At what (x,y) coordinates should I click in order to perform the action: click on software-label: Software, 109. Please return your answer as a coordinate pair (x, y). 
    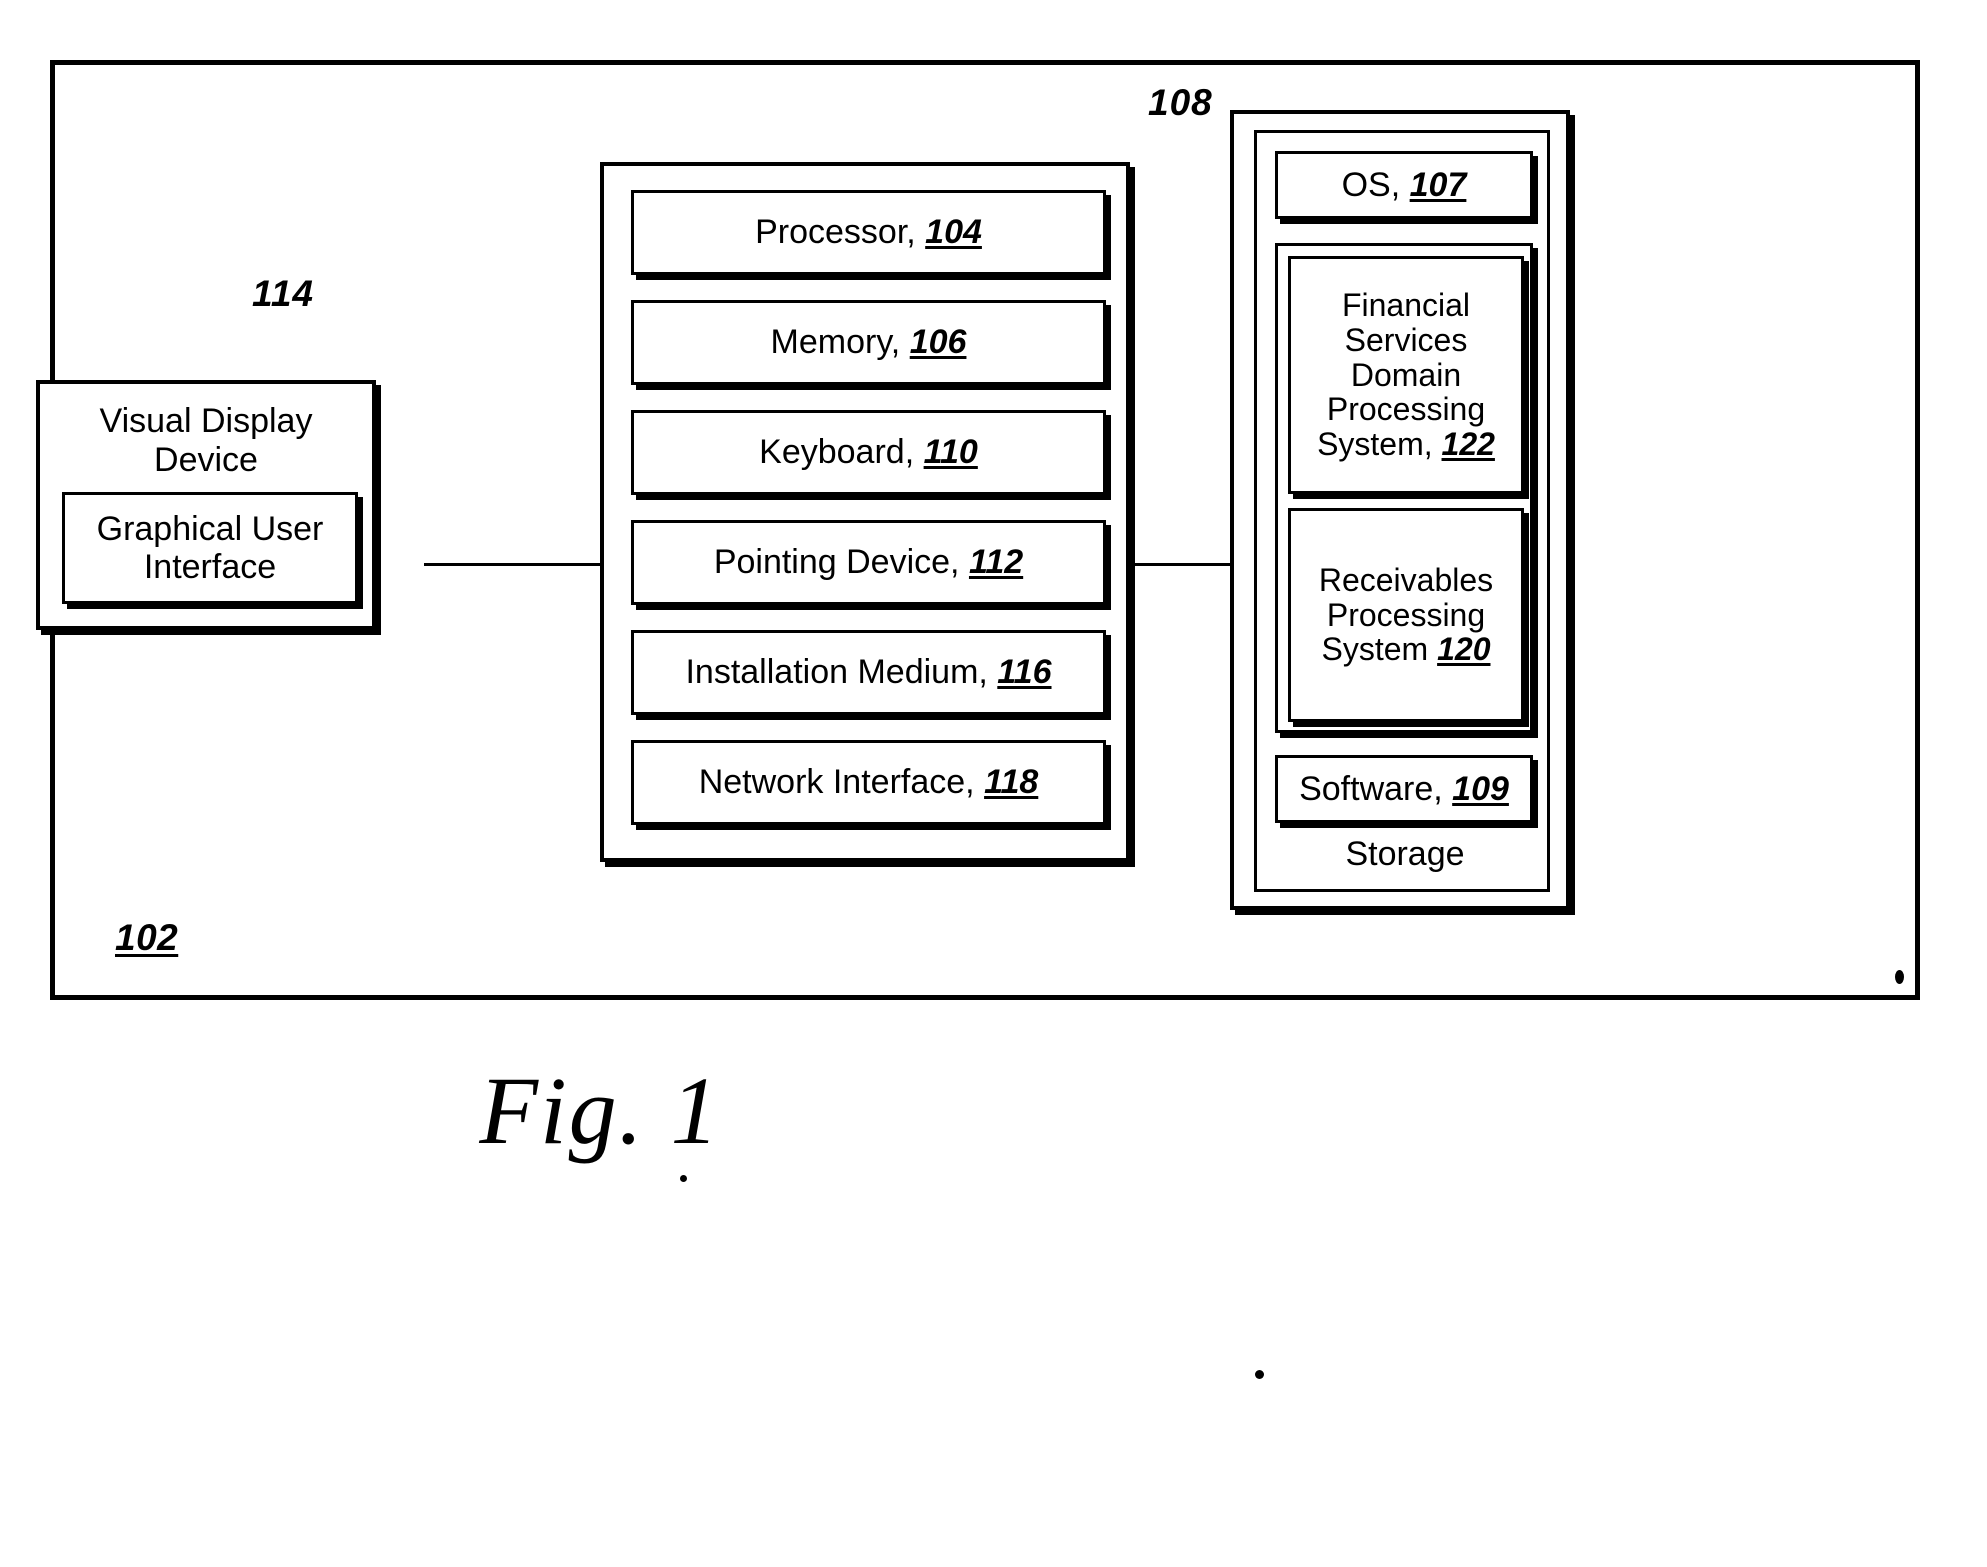
    Looking at the image, I should click on (1404, 788).